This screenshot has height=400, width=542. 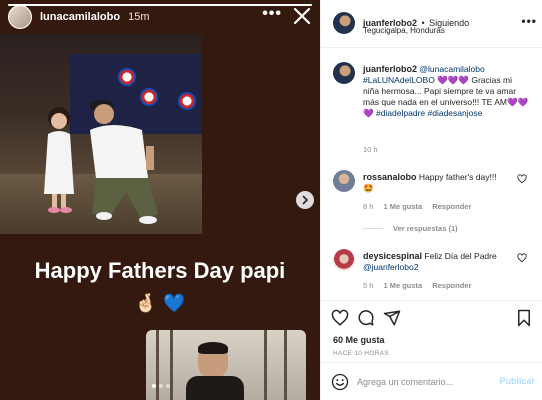 I want to click on comment-icon, so click(x=366, y=318).